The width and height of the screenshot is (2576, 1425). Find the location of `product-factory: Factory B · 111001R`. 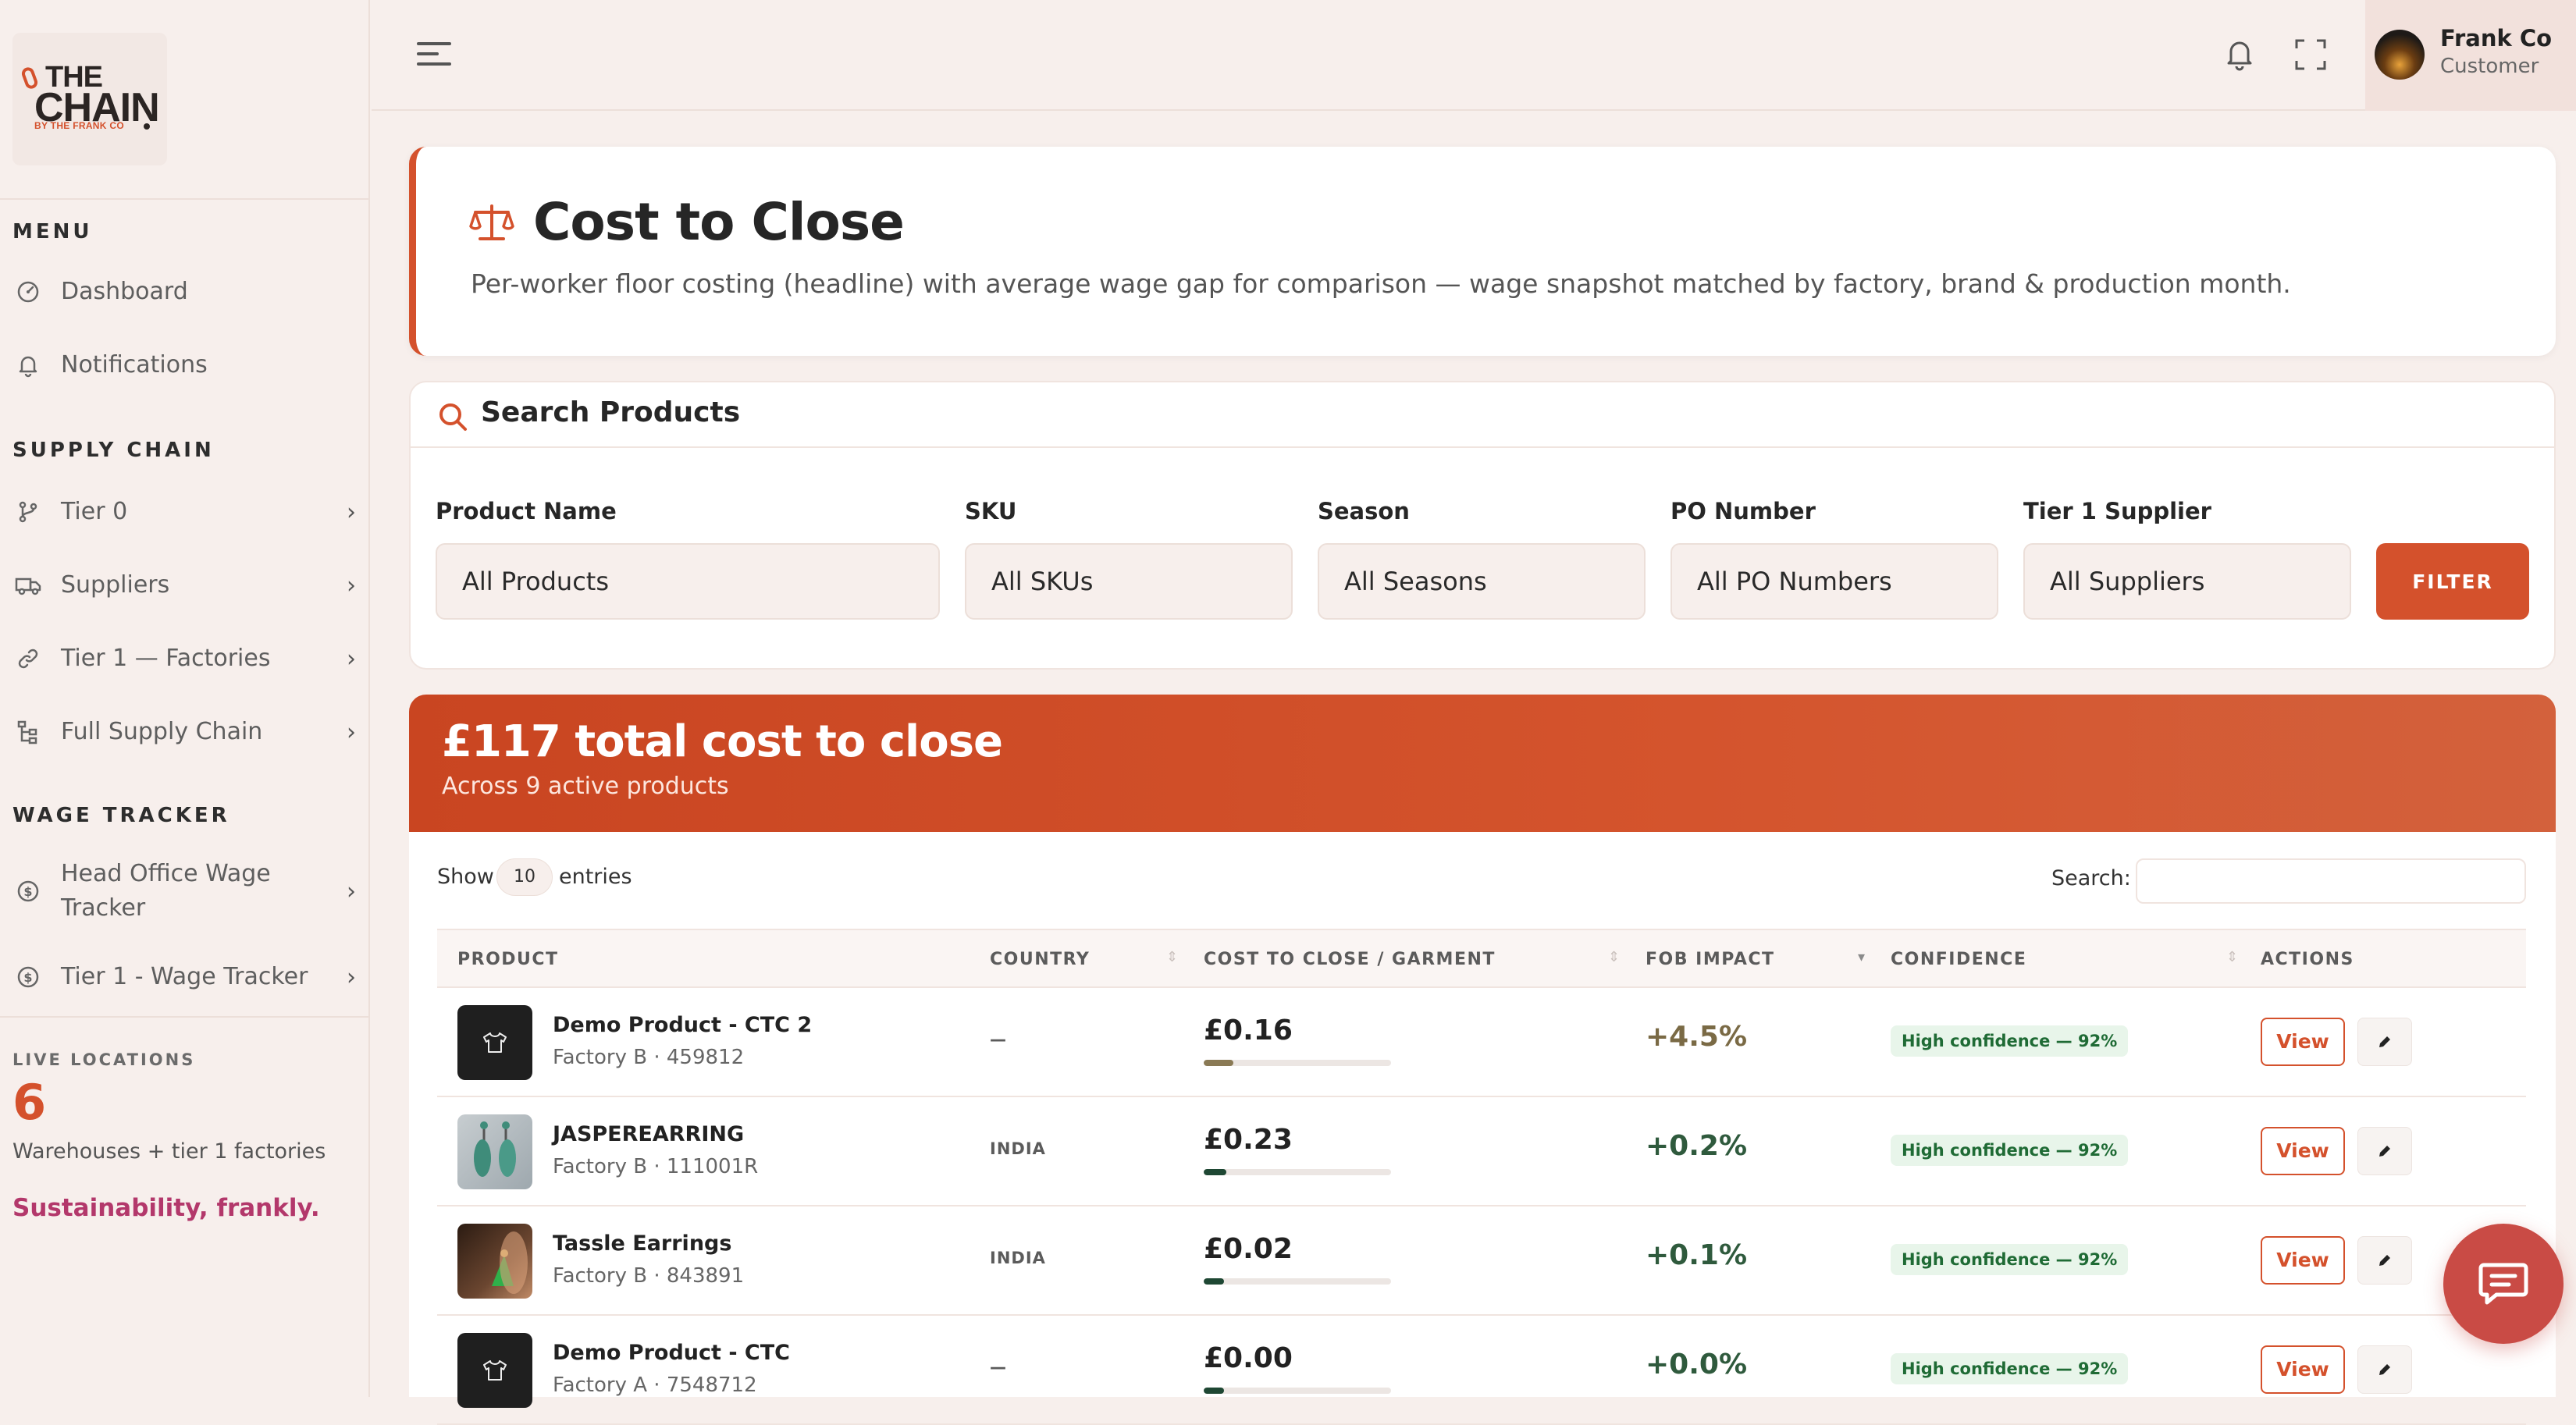

product-factory: Factory B · 111001R is located at coordinates (656, 1166).